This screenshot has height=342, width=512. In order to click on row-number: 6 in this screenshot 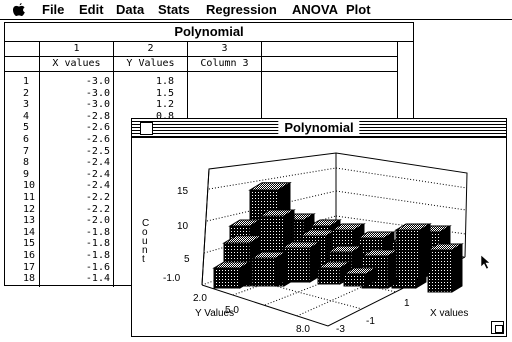, I will do `click(22, 139)`.